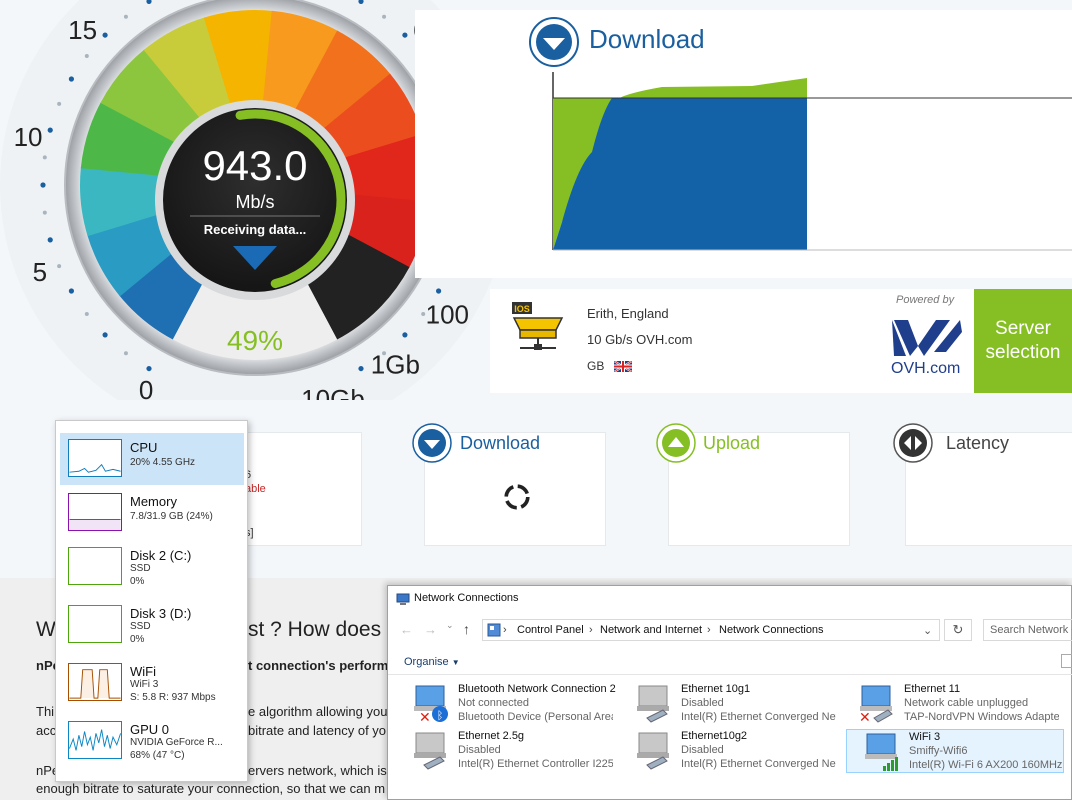  Describe the element at coordinates (455, 662) in the screenshot. I see `organise-dropdown-icon: ▼` at that location.